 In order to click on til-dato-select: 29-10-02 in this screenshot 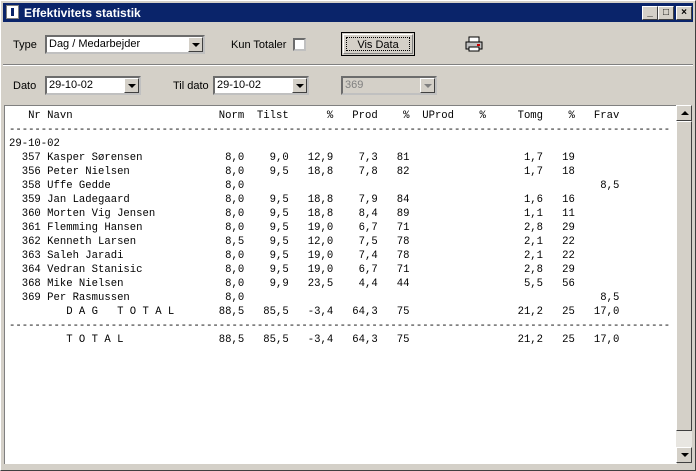, I will do `click(261, 85)`.